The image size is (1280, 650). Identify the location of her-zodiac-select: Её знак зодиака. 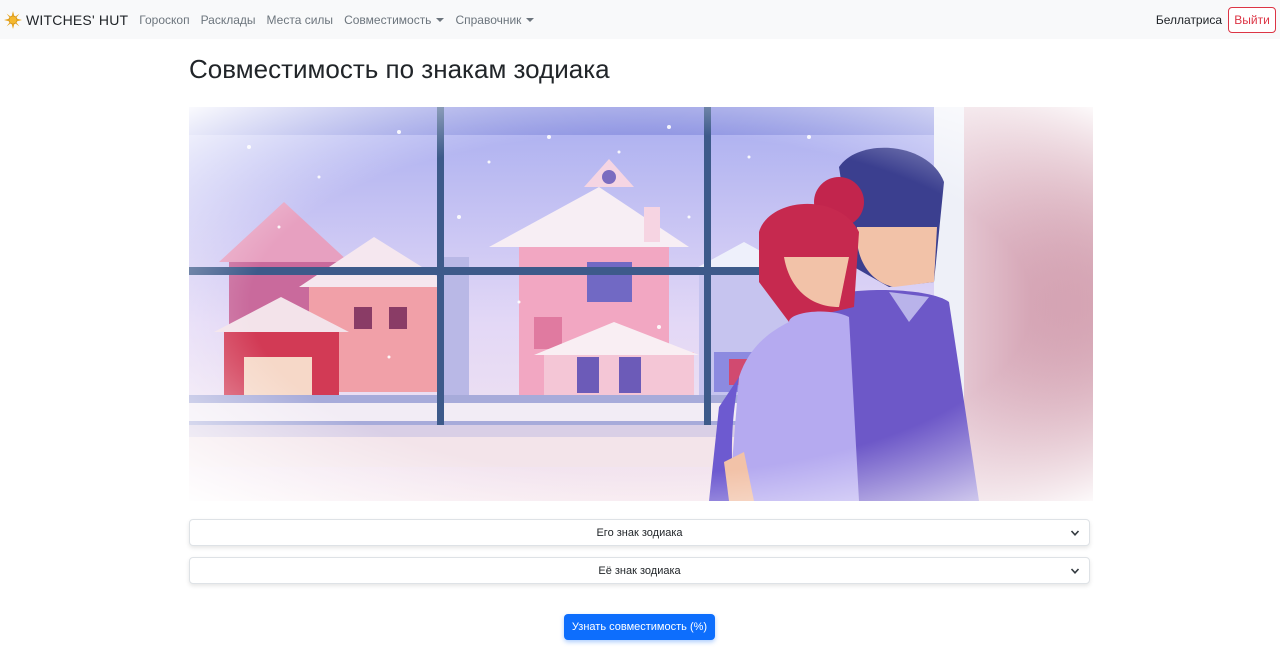
(639, 570).